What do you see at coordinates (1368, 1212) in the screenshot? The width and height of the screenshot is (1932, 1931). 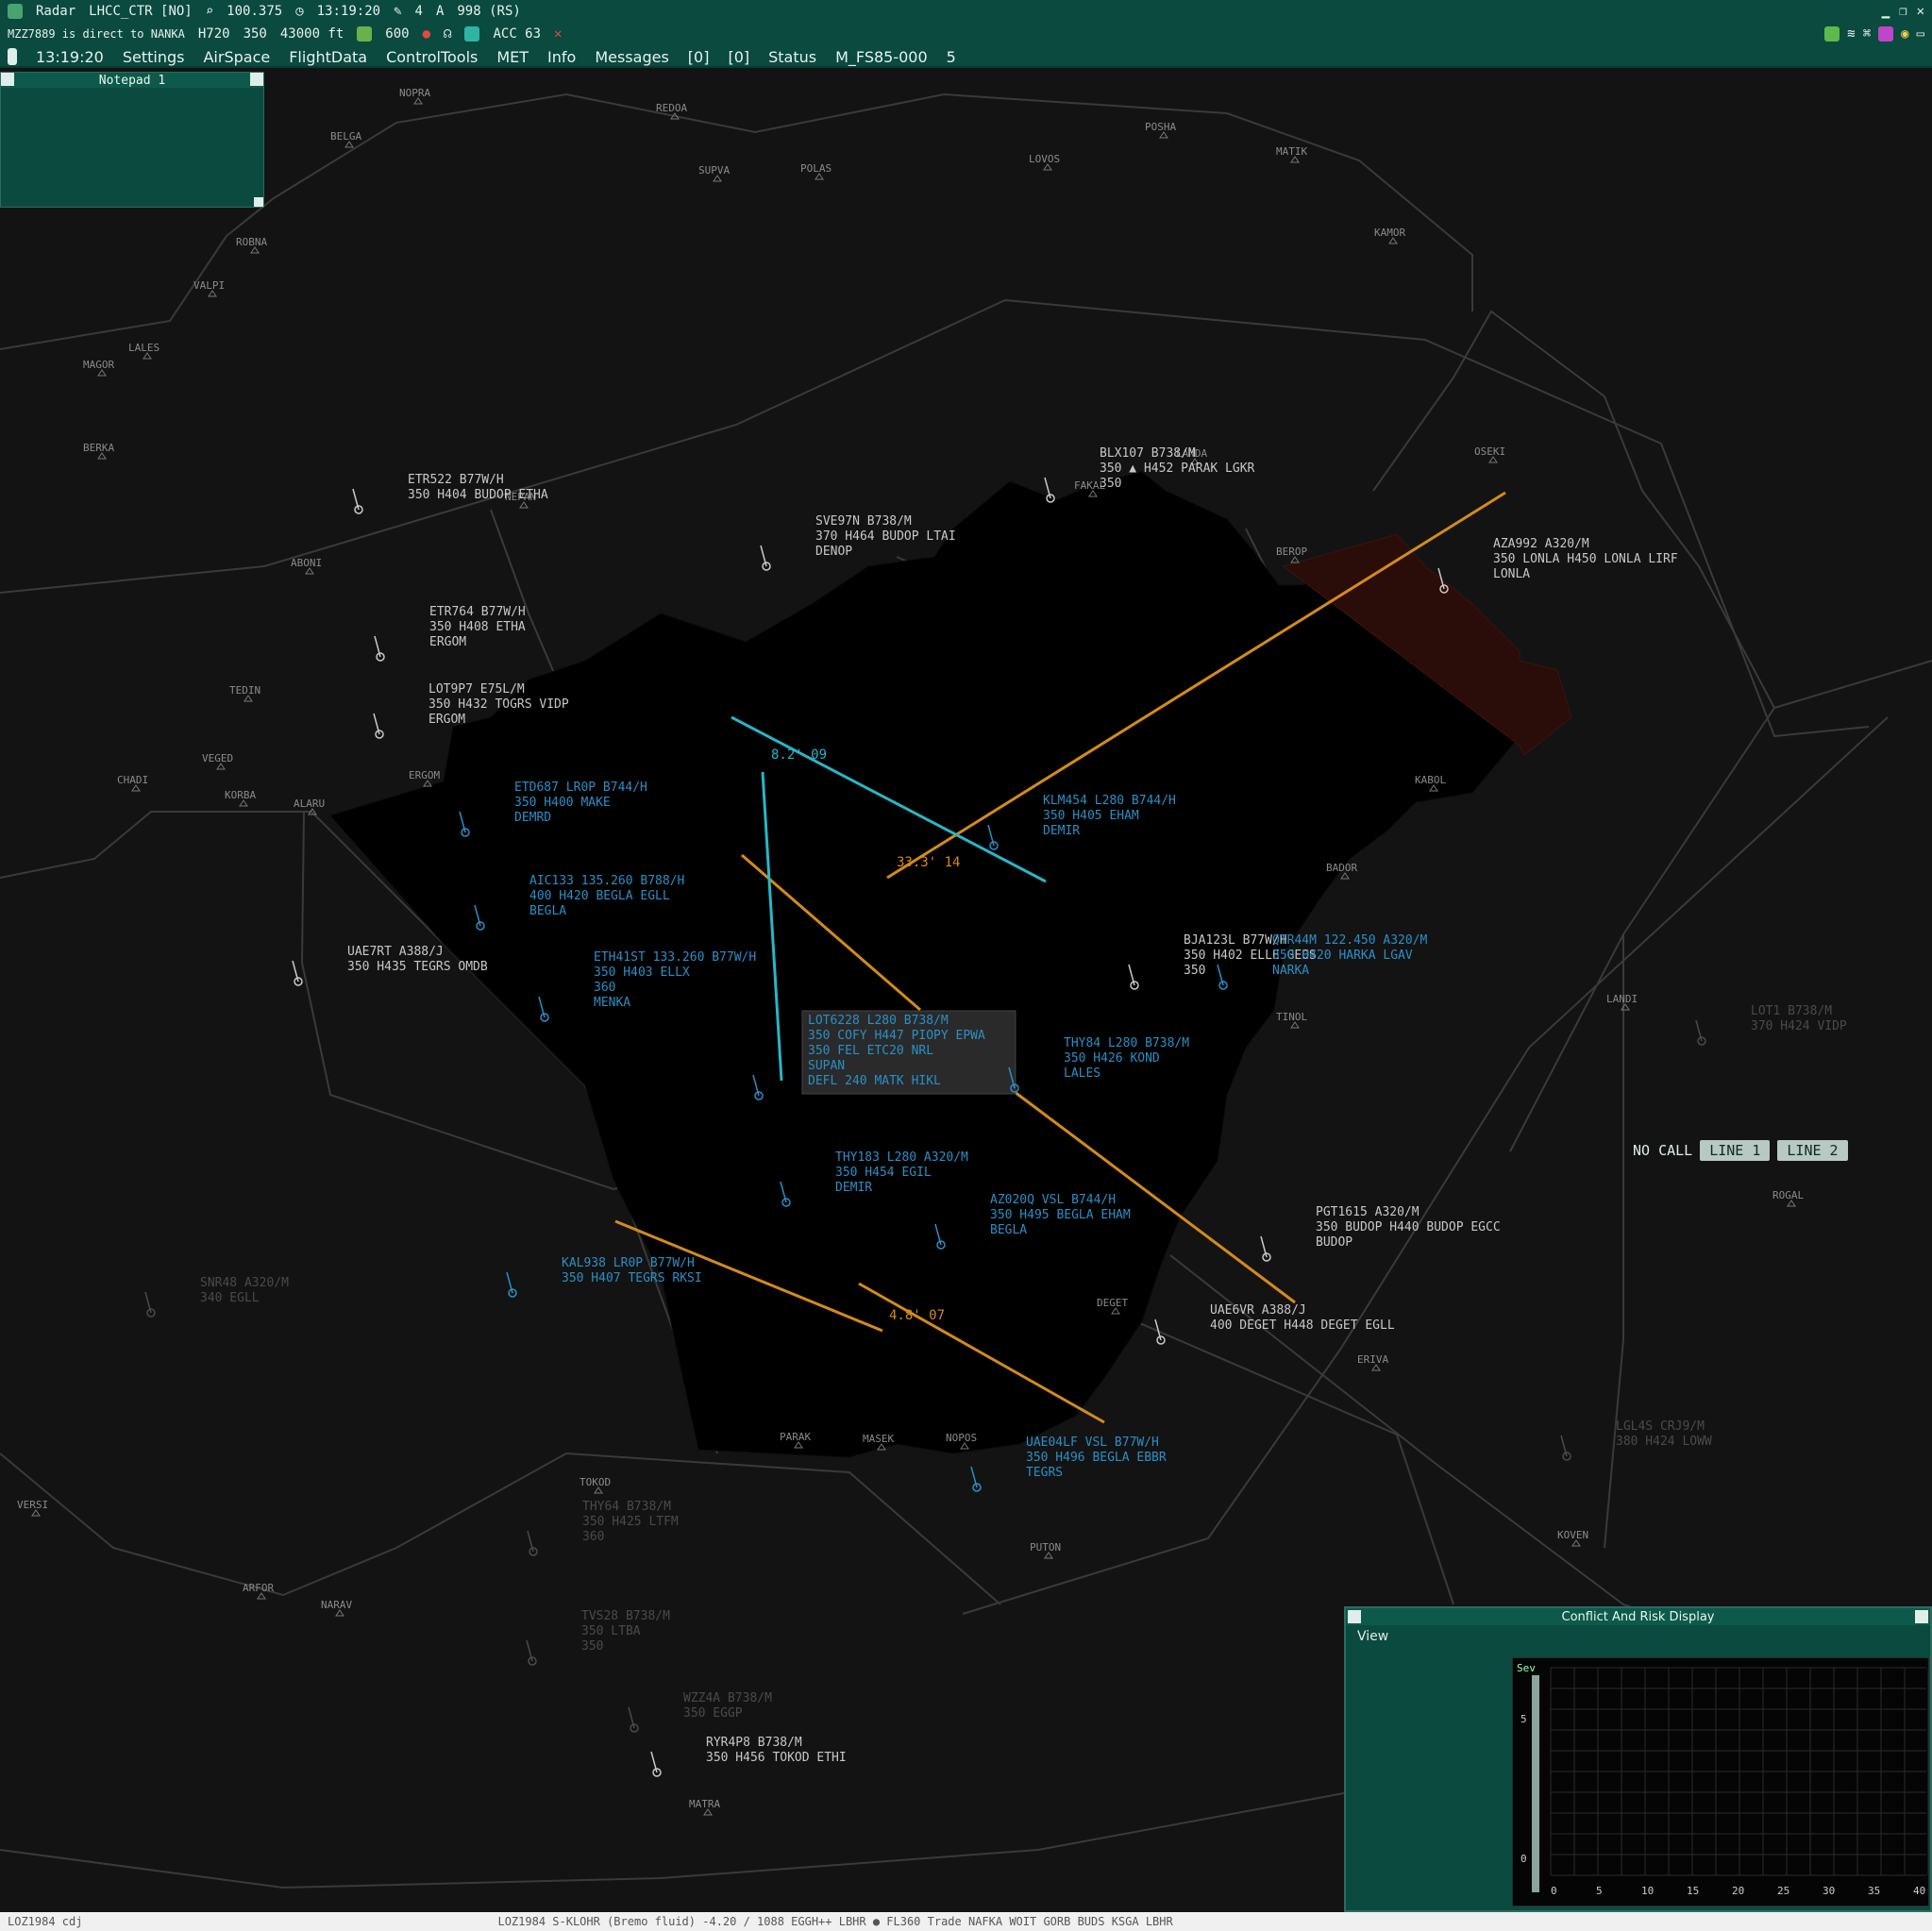 I see `track-label-line: PGT1615 A320/M` at bounding box center [1368, 1212].